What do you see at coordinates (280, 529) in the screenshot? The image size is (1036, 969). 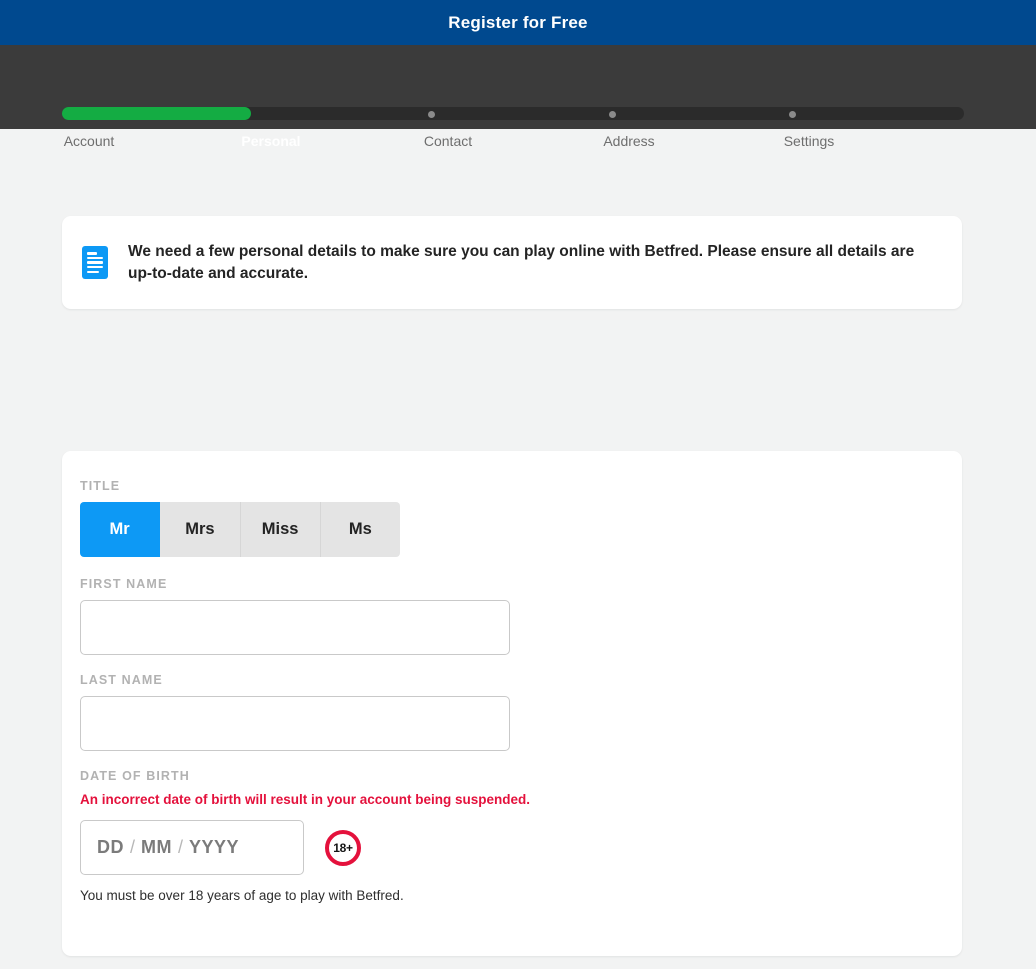 I see `title-option-miss: Miss` at bounding box center [280, 529].